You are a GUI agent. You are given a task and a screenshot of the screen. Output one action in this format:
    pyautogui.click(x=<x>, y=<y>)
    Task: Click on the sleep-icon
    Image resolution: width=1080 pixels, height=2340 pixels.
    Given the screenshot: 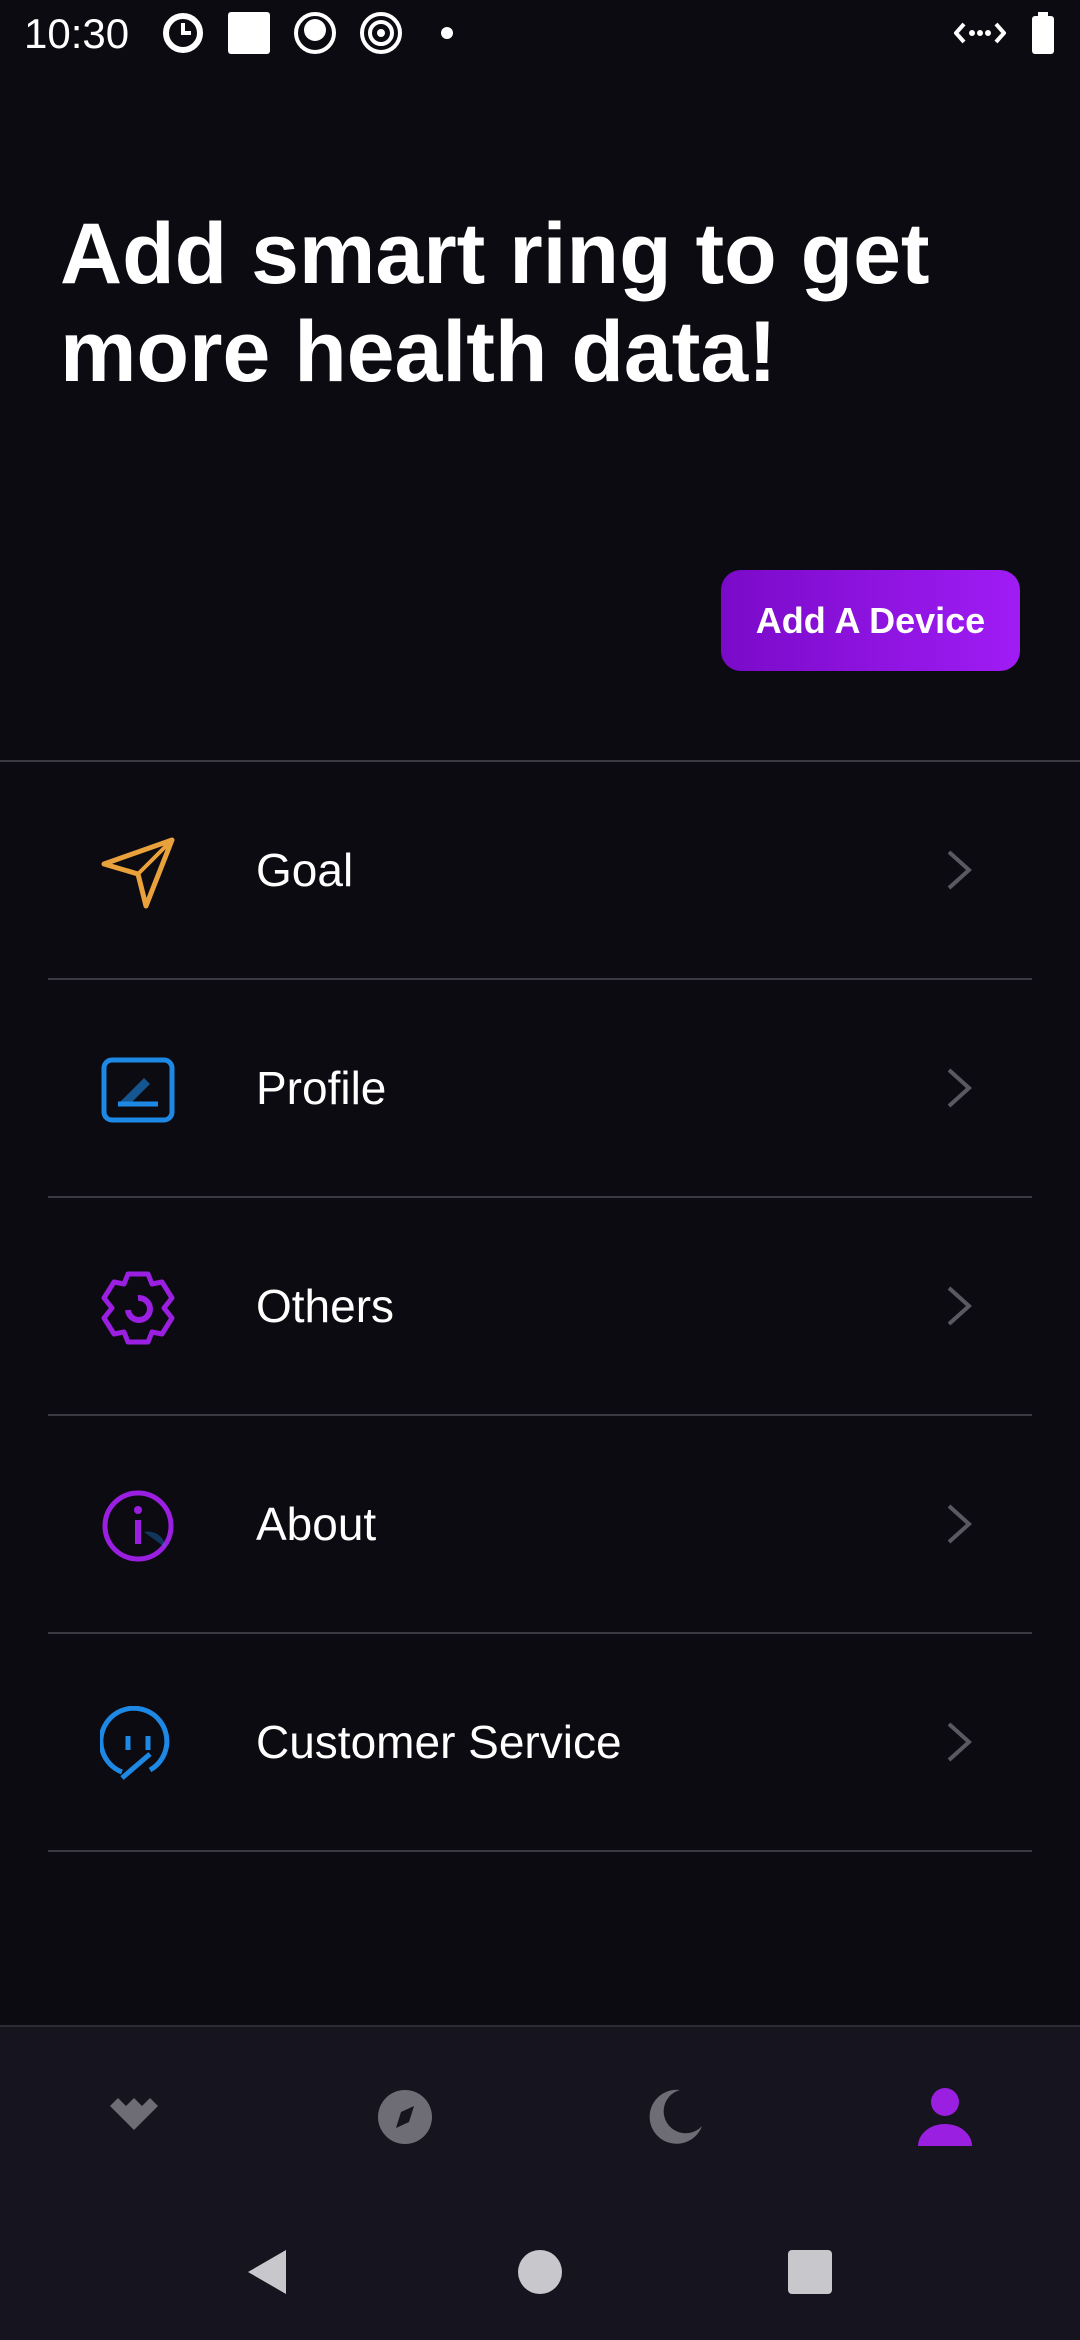 What is the action you would take?
    pyautogui.click(x=675, y=2117)
    